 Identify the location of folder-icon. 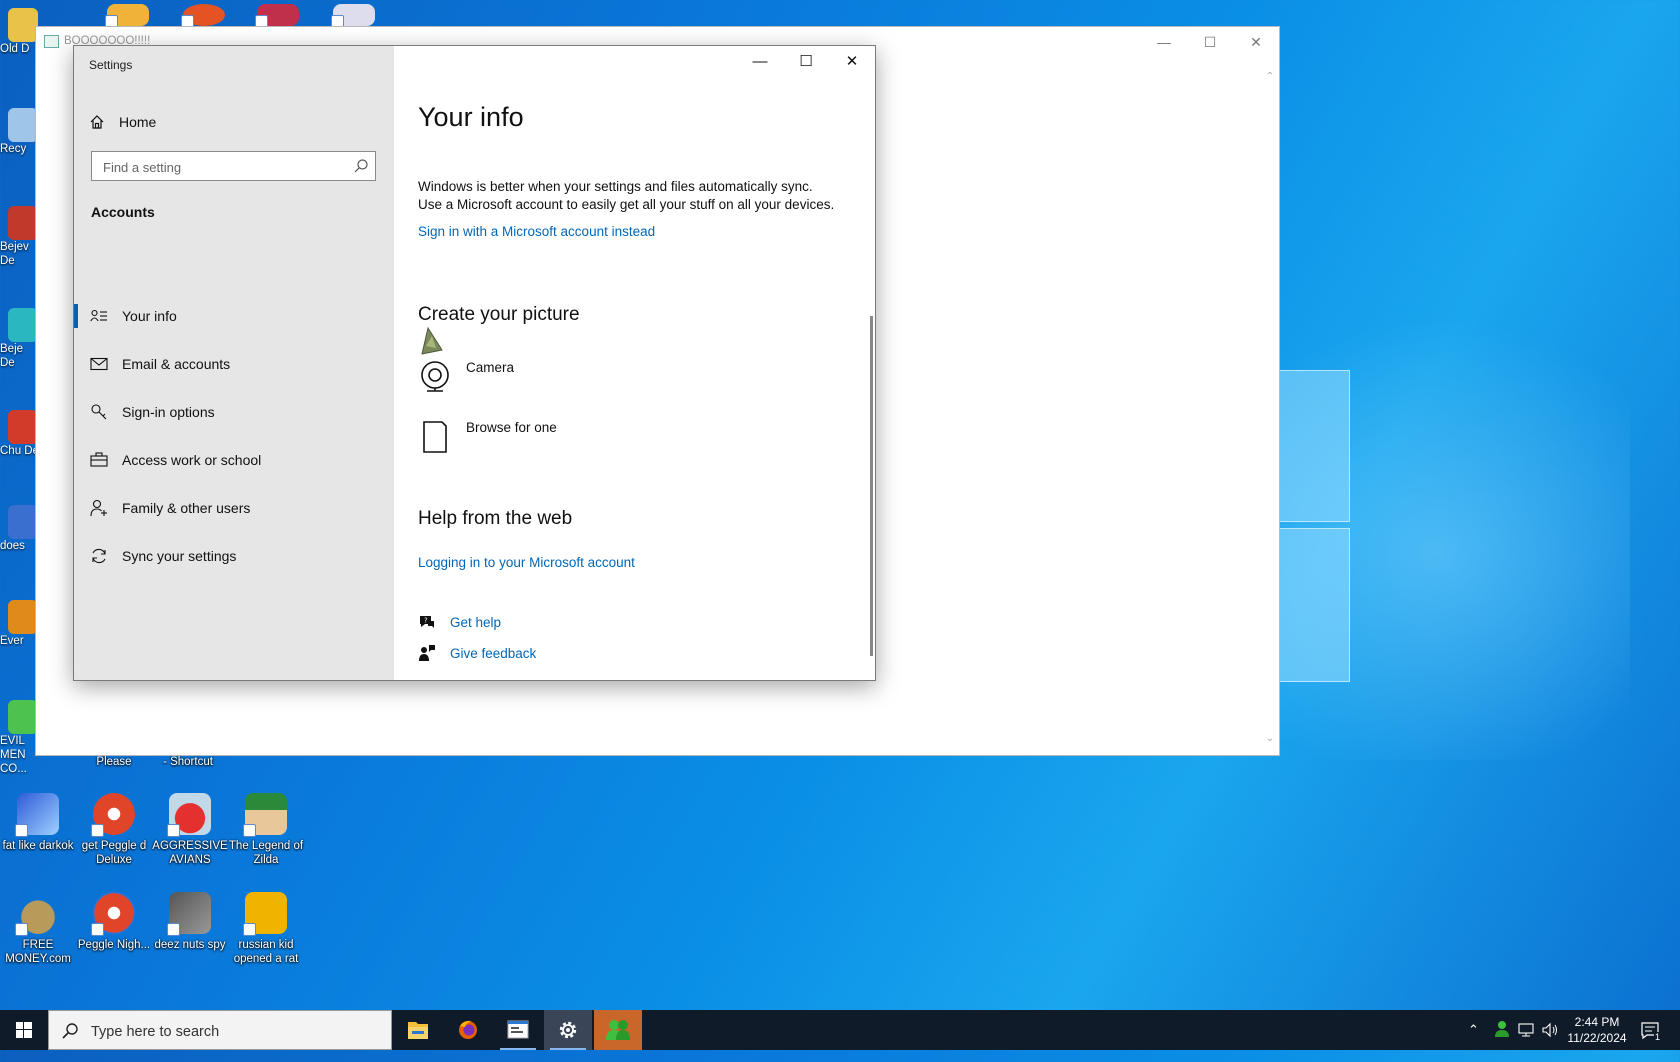
(418, 1030).